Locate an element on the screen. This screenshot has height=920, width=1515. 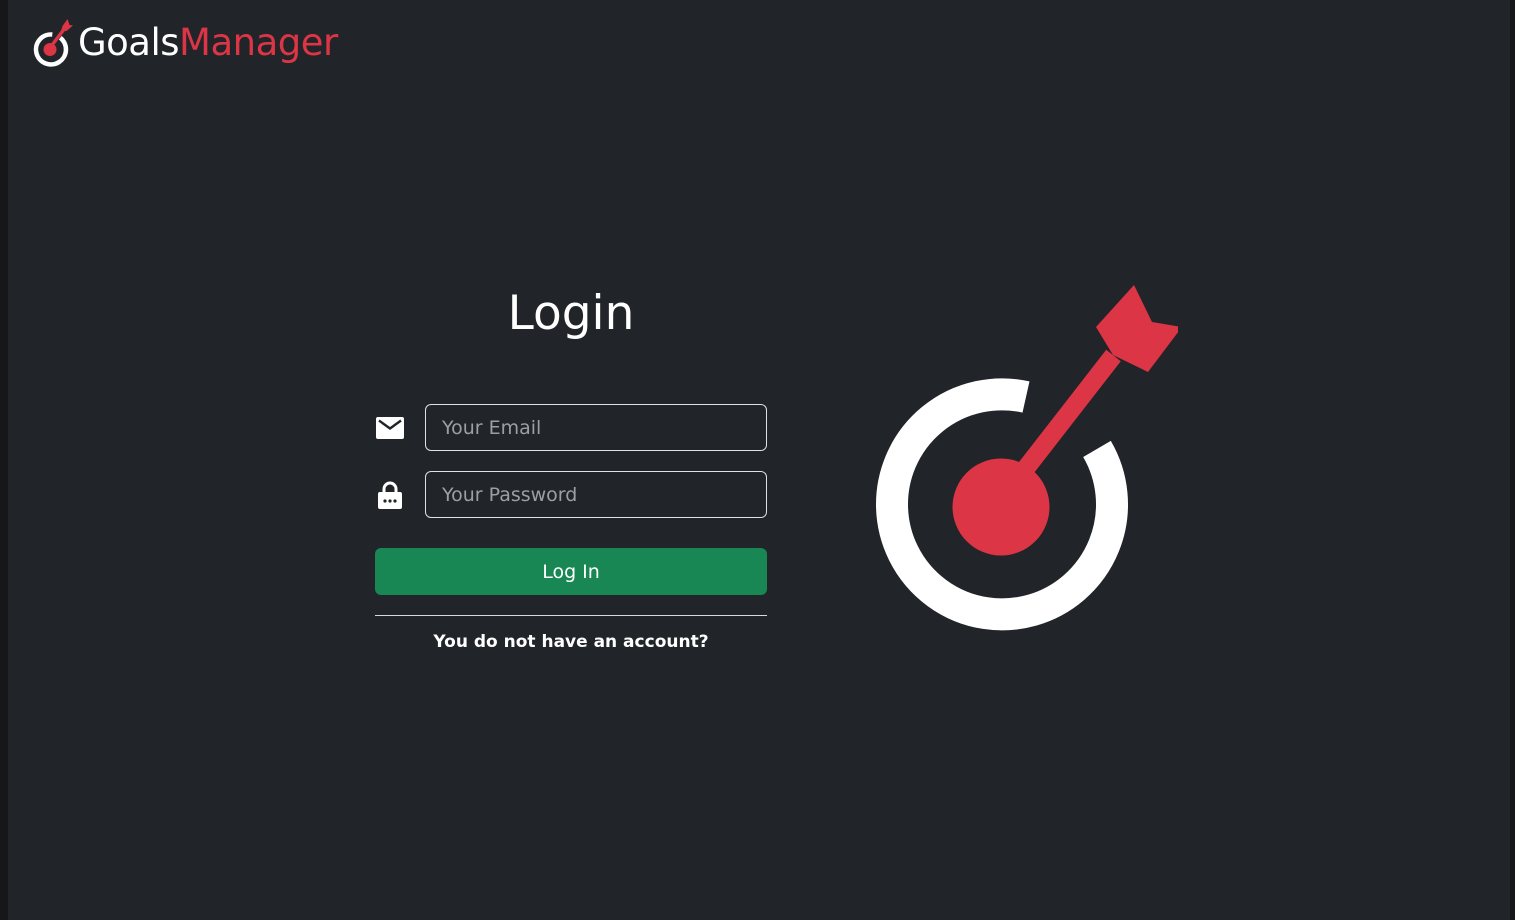
email-field is located at coordinates (596, 427).